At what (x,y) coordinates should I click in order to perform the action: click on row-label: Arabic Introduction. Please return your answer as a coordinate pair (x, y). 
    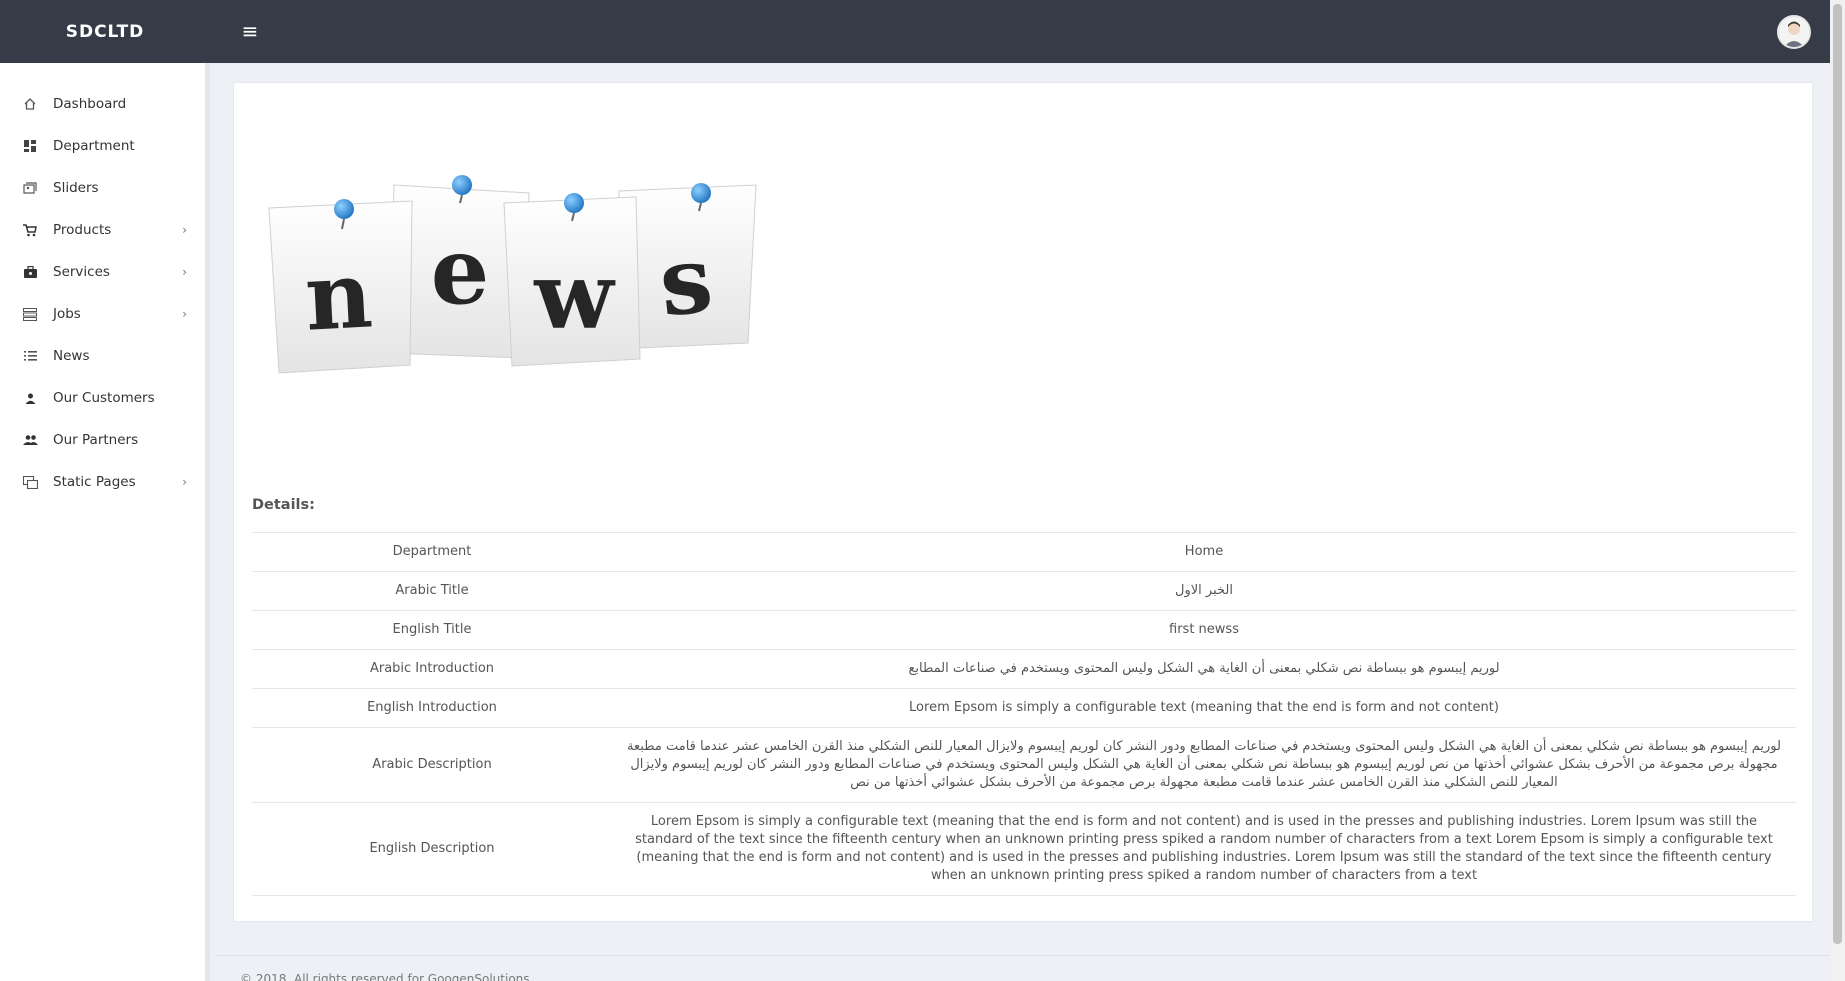
    Looking at the image, I should click on (432, 669).